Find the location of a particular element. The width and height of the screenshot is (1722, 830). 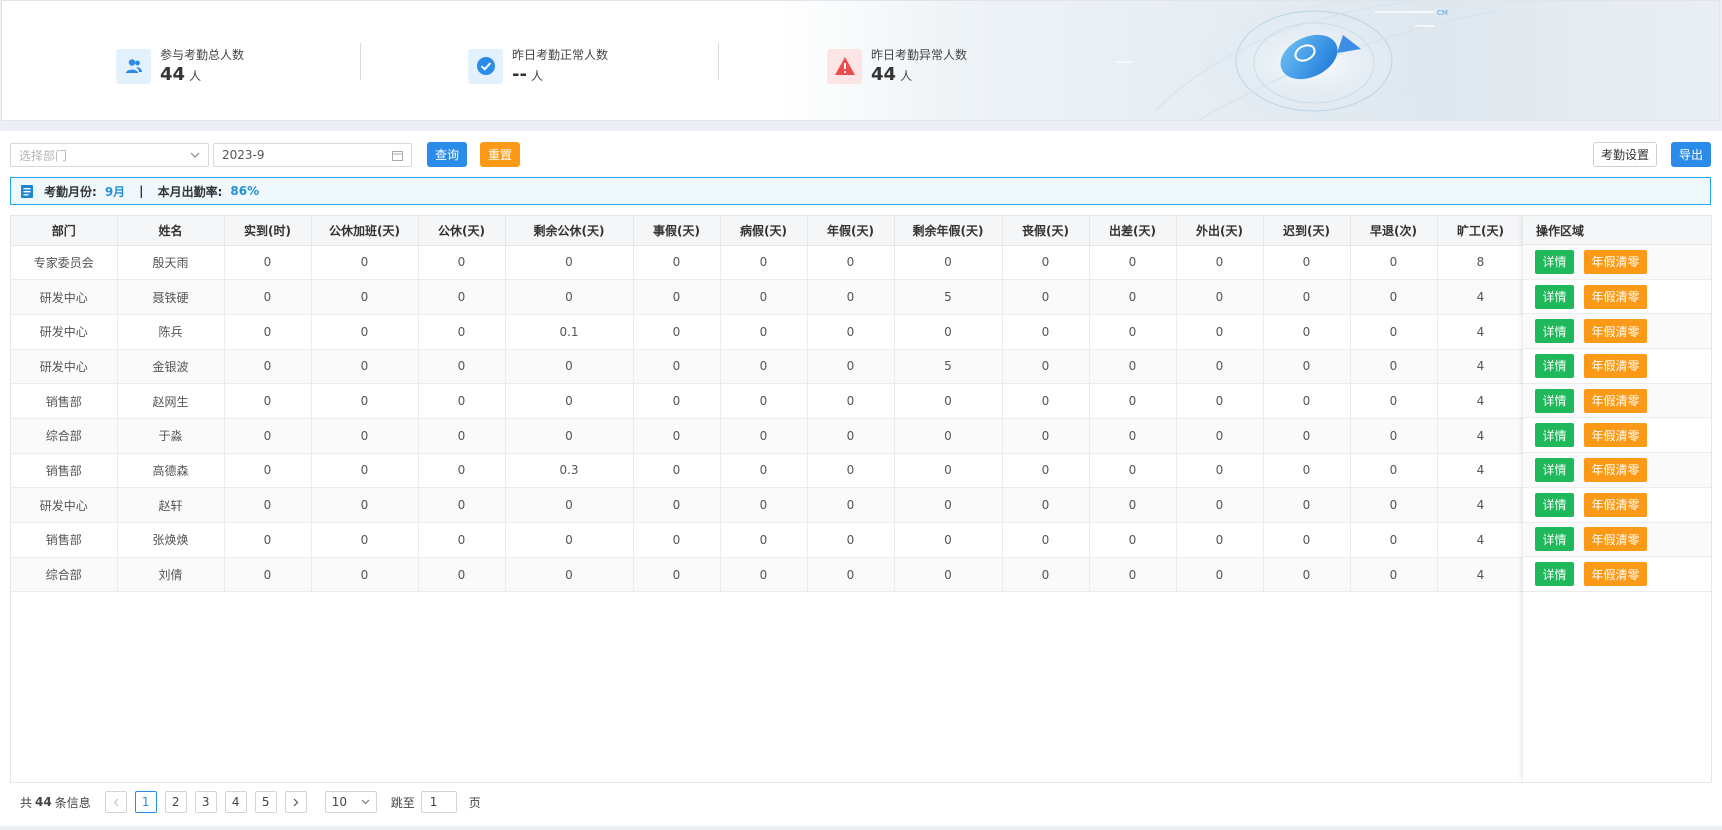

rate-key: 本月出勤率: is located at coordinates (190, 191).